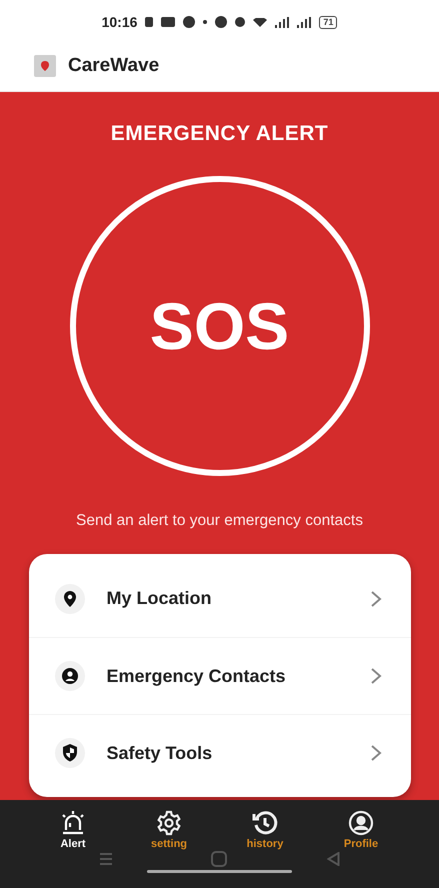  Describe the element at coordinates (69, 676) in the screenshot. I see `person-icon` at that location.